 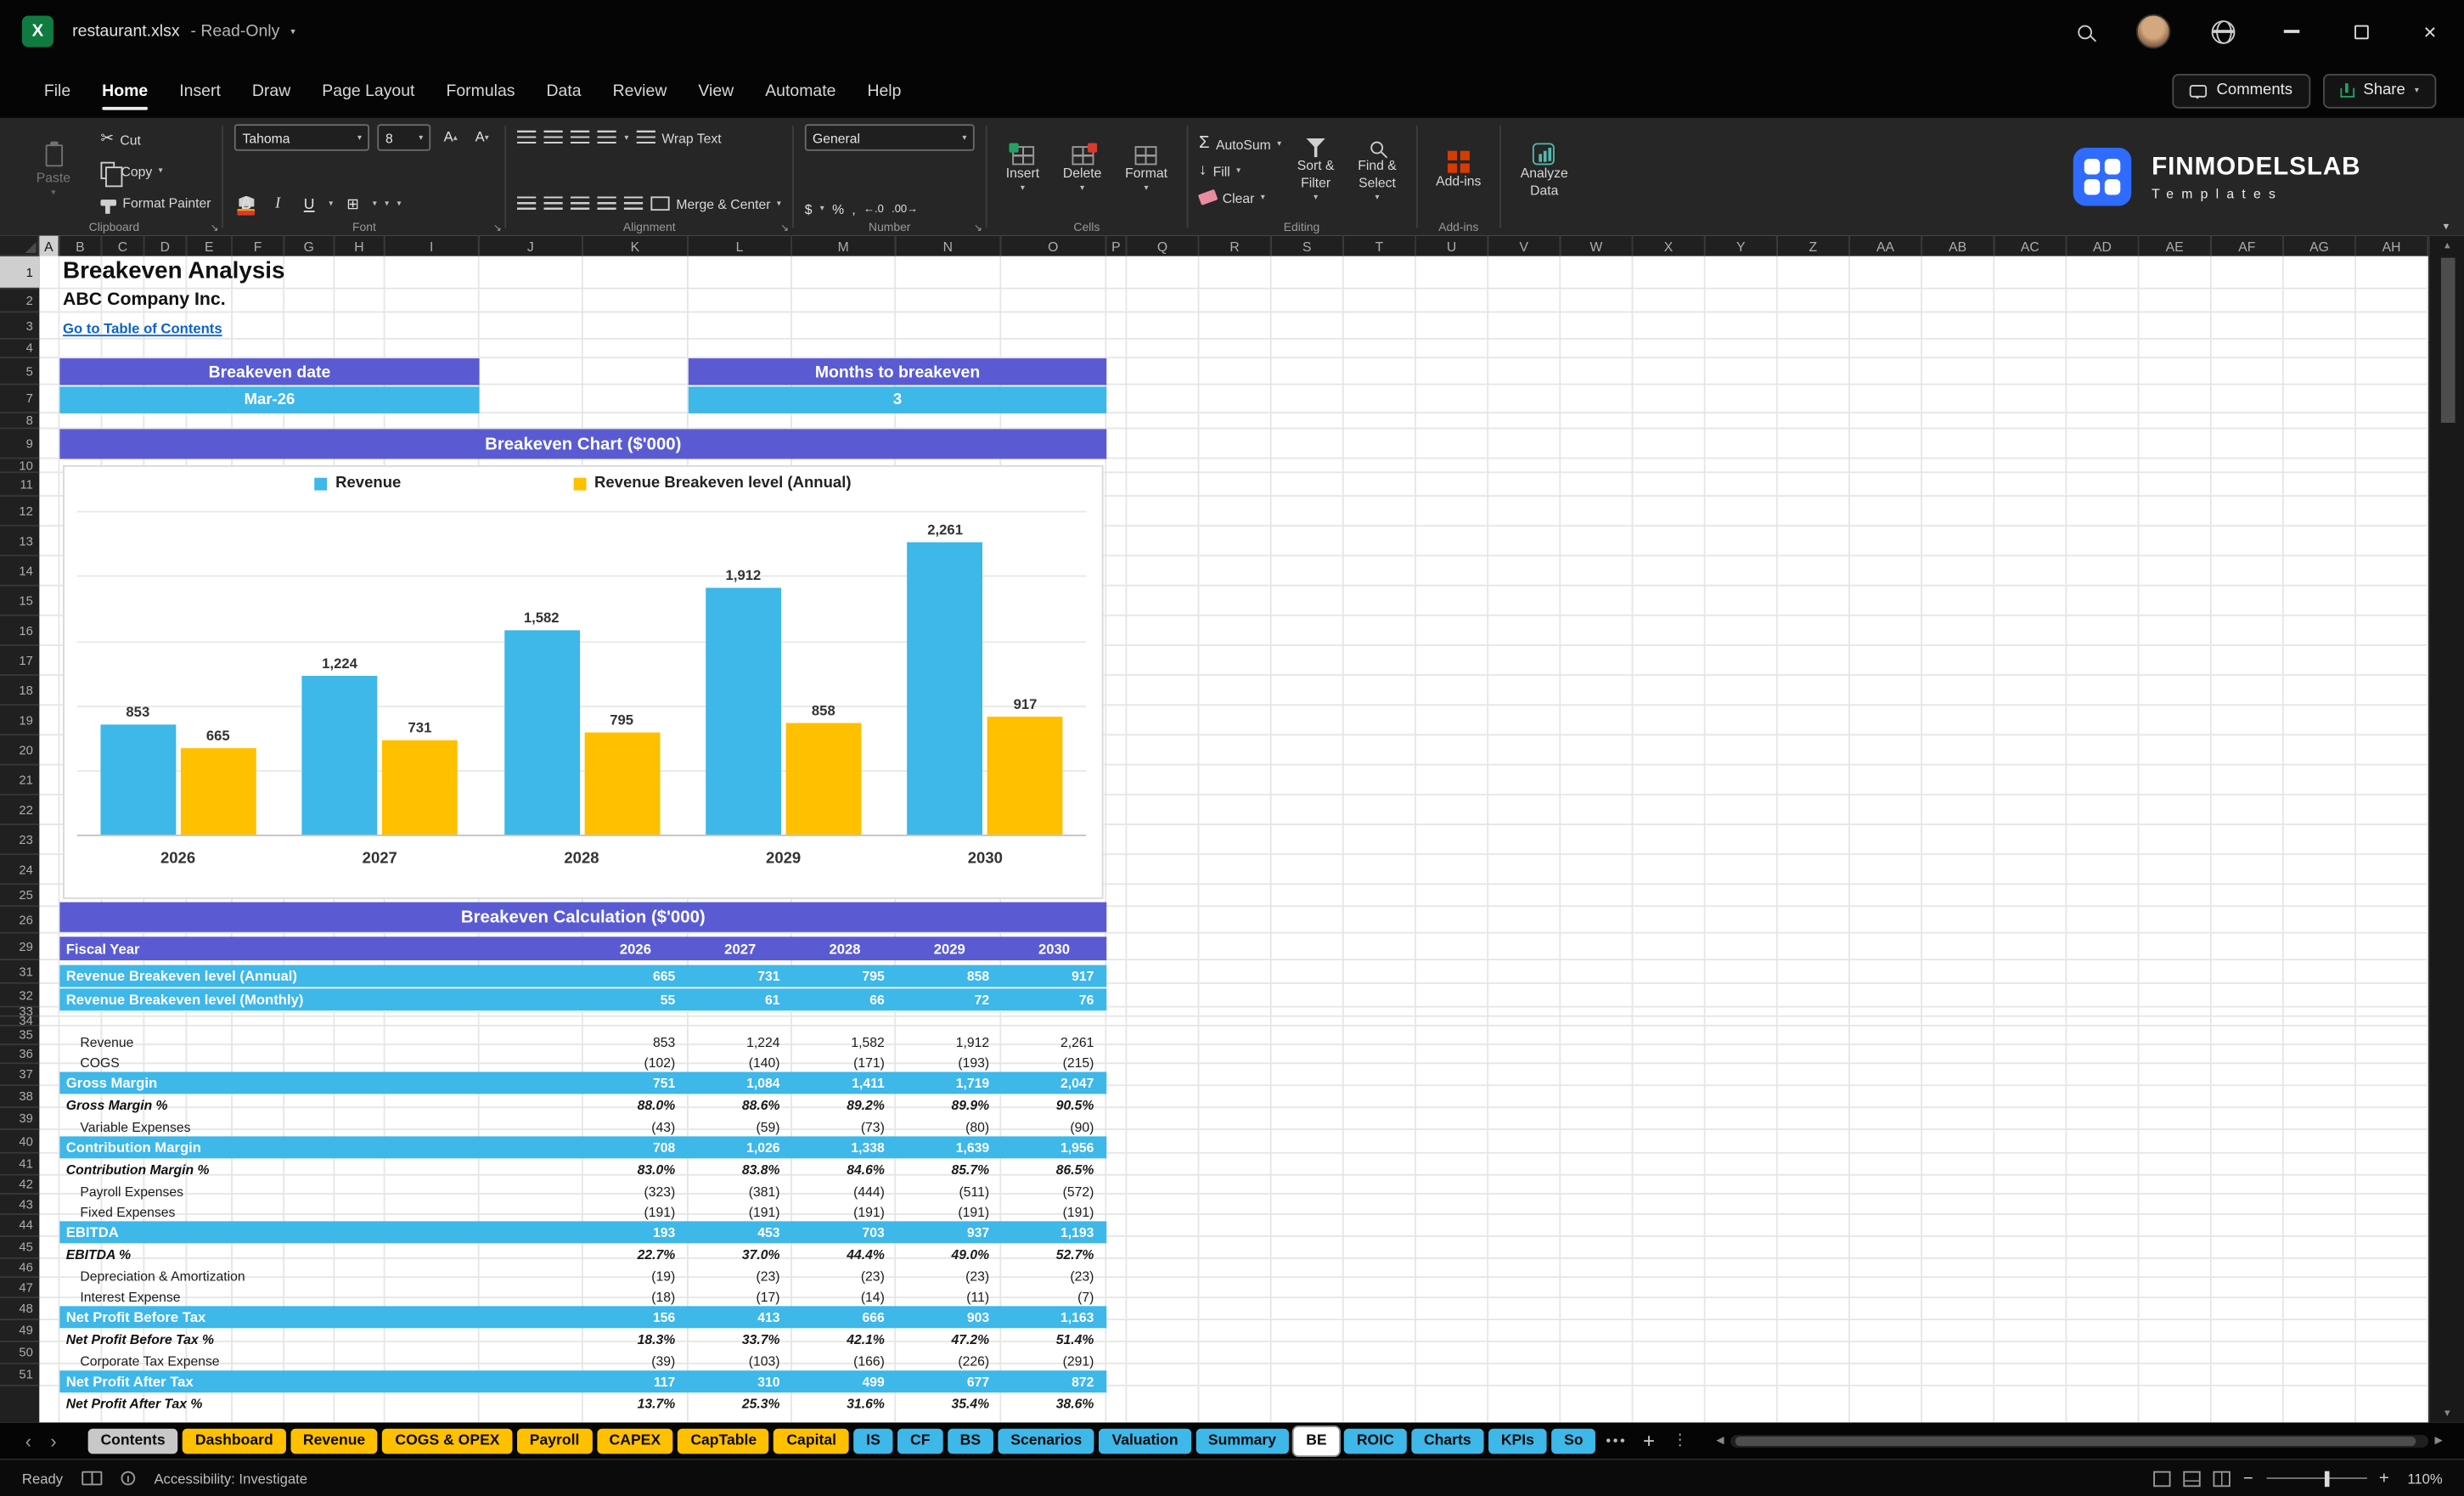 What do you see at coordinates (1720, 1439) in the screenshot?
I see `scroll-left-icon: ◂` at bounding box center [1720, 1439].